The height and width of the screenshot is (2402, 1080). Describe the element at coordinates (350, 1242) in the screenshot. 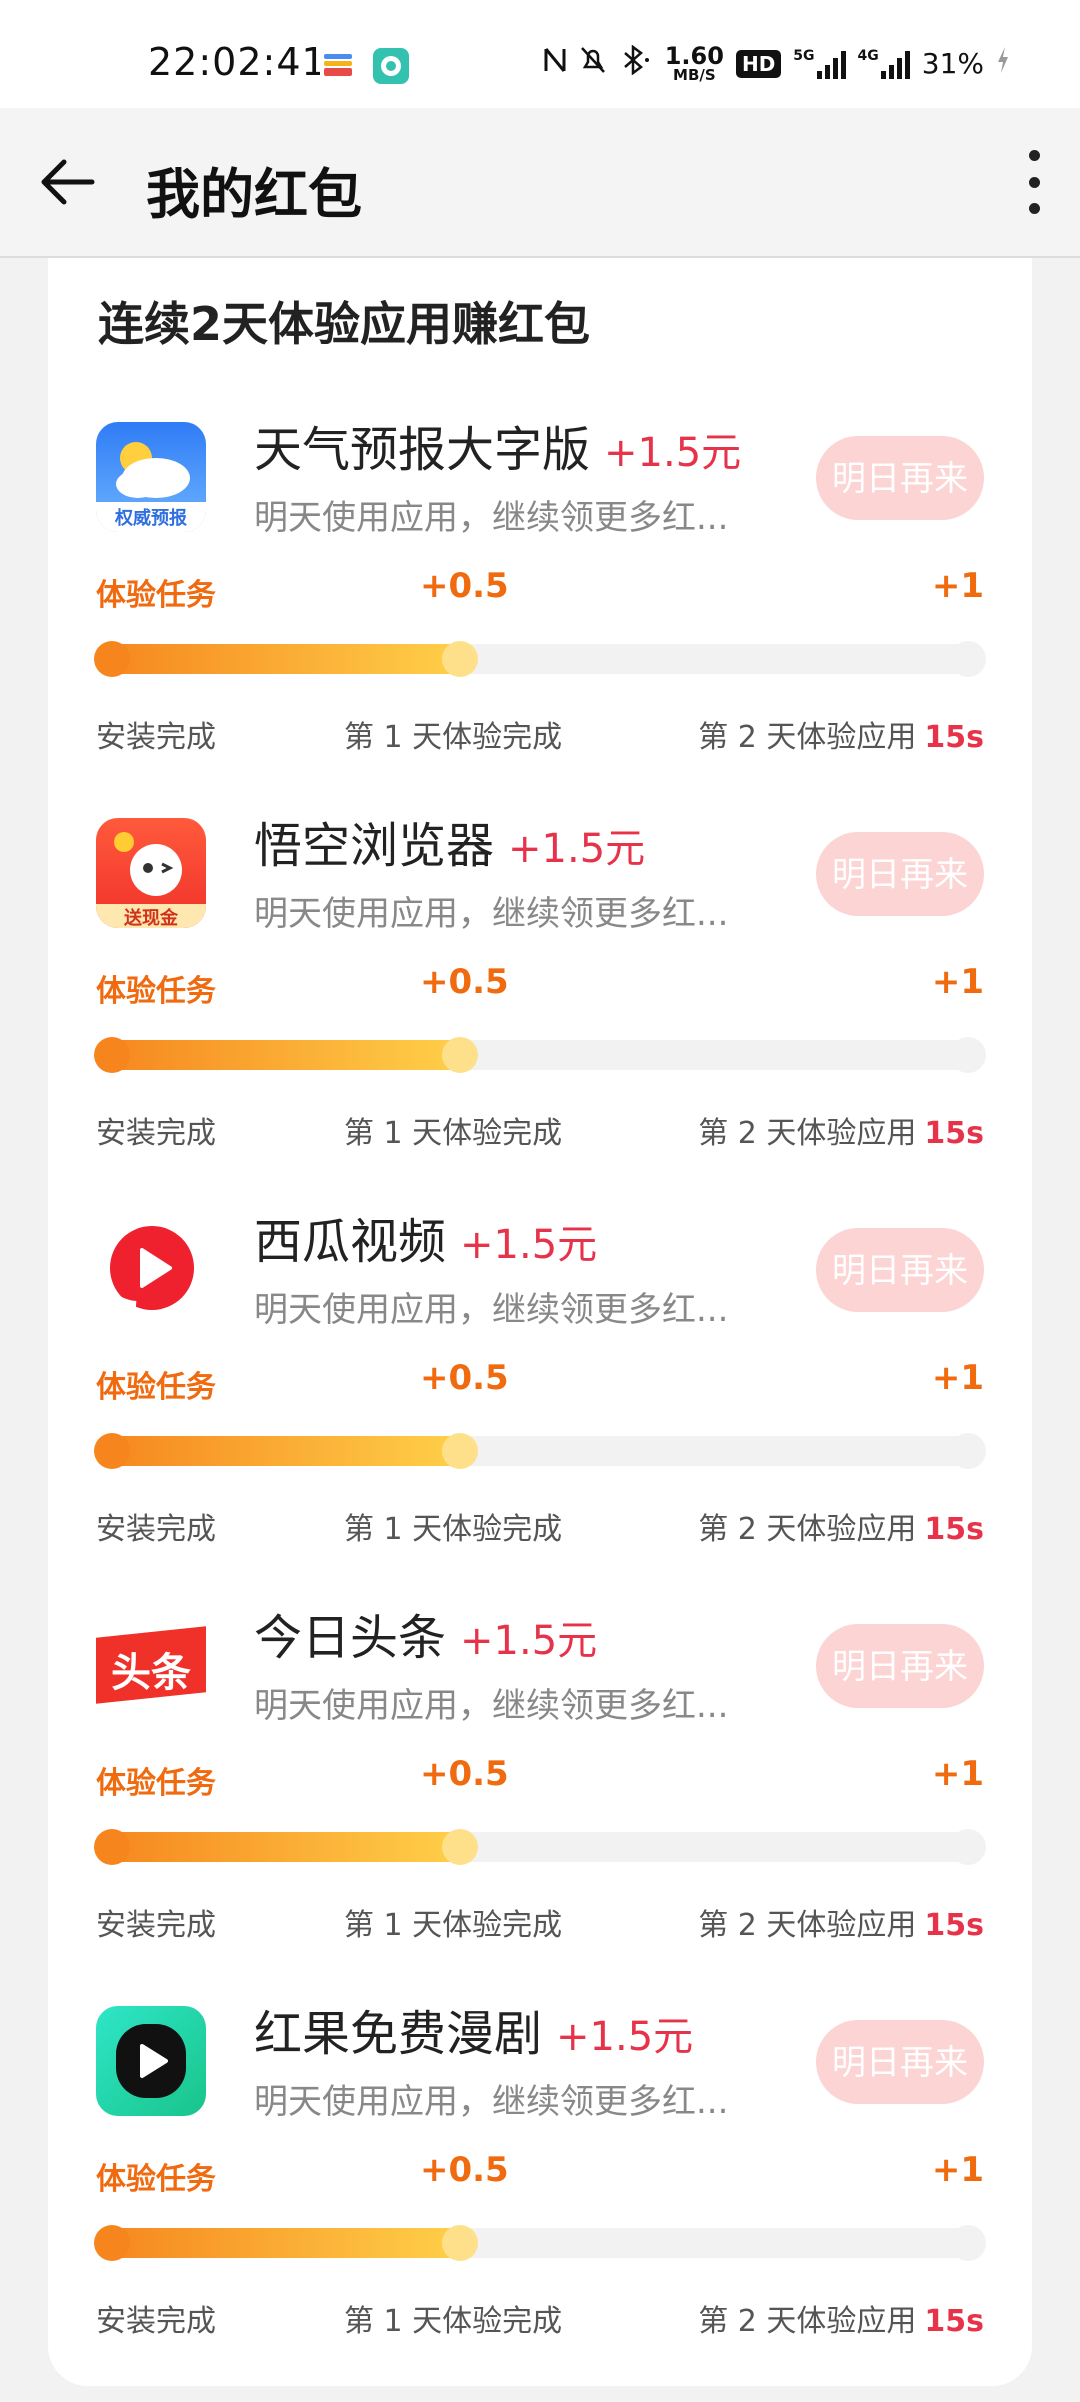

I see `app-name-text: 西瓜视频` at that location.